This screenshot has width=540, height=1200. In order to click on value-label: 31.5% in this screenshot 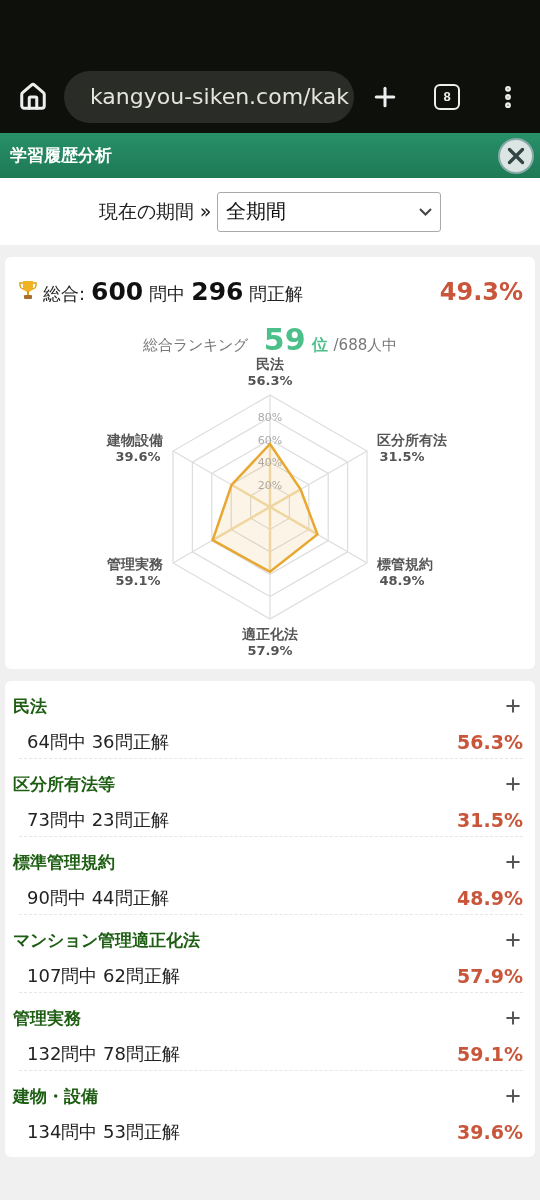, I will do `click(402, 456)`.